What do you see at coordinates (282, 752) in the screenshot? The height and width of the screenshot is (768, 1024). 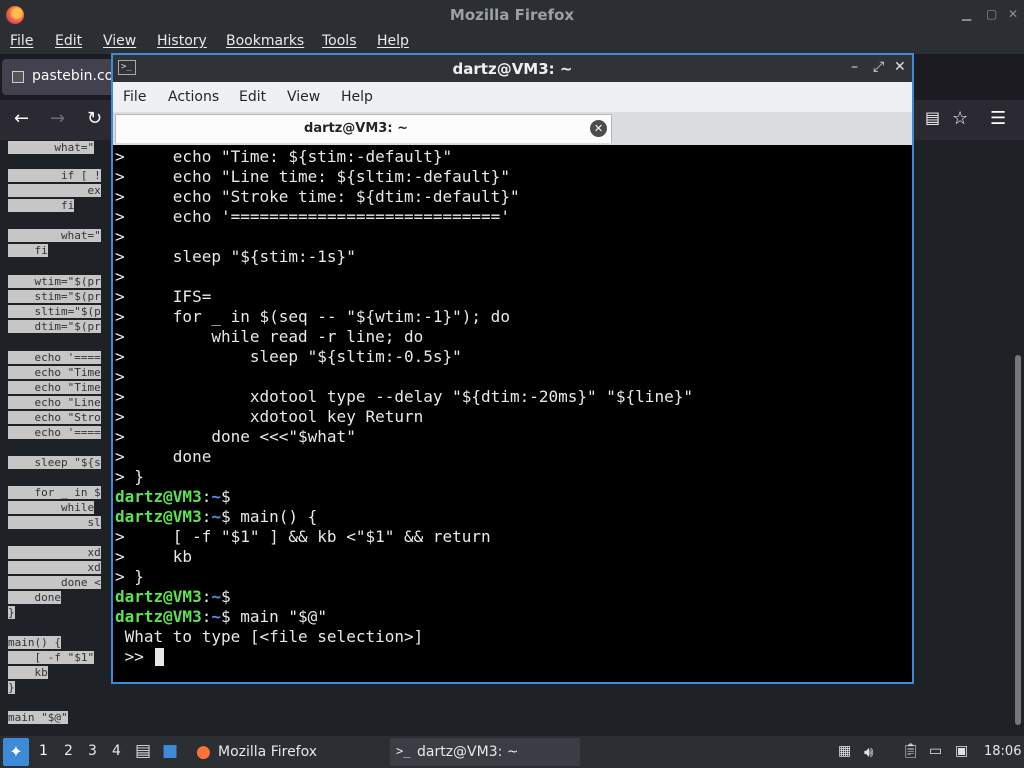 I see `taskbar-app-firefox: ● Mozilla Firefox` at bounding box center [282, 752].